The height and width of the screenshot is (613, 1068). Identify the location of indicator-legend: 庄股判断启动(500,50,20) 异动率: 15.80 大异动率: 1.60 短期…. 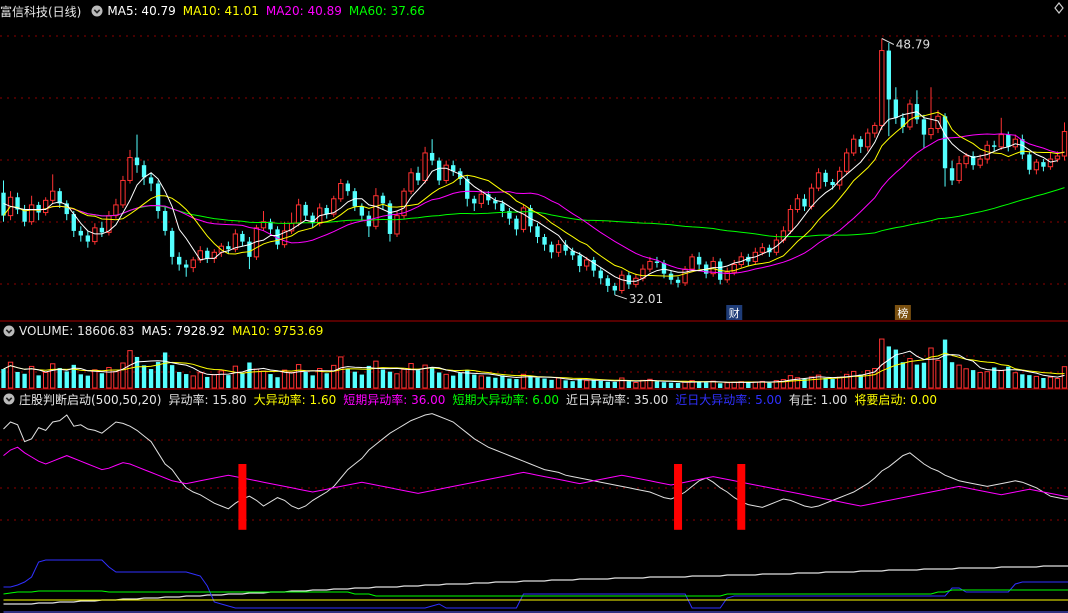
(472, 399).